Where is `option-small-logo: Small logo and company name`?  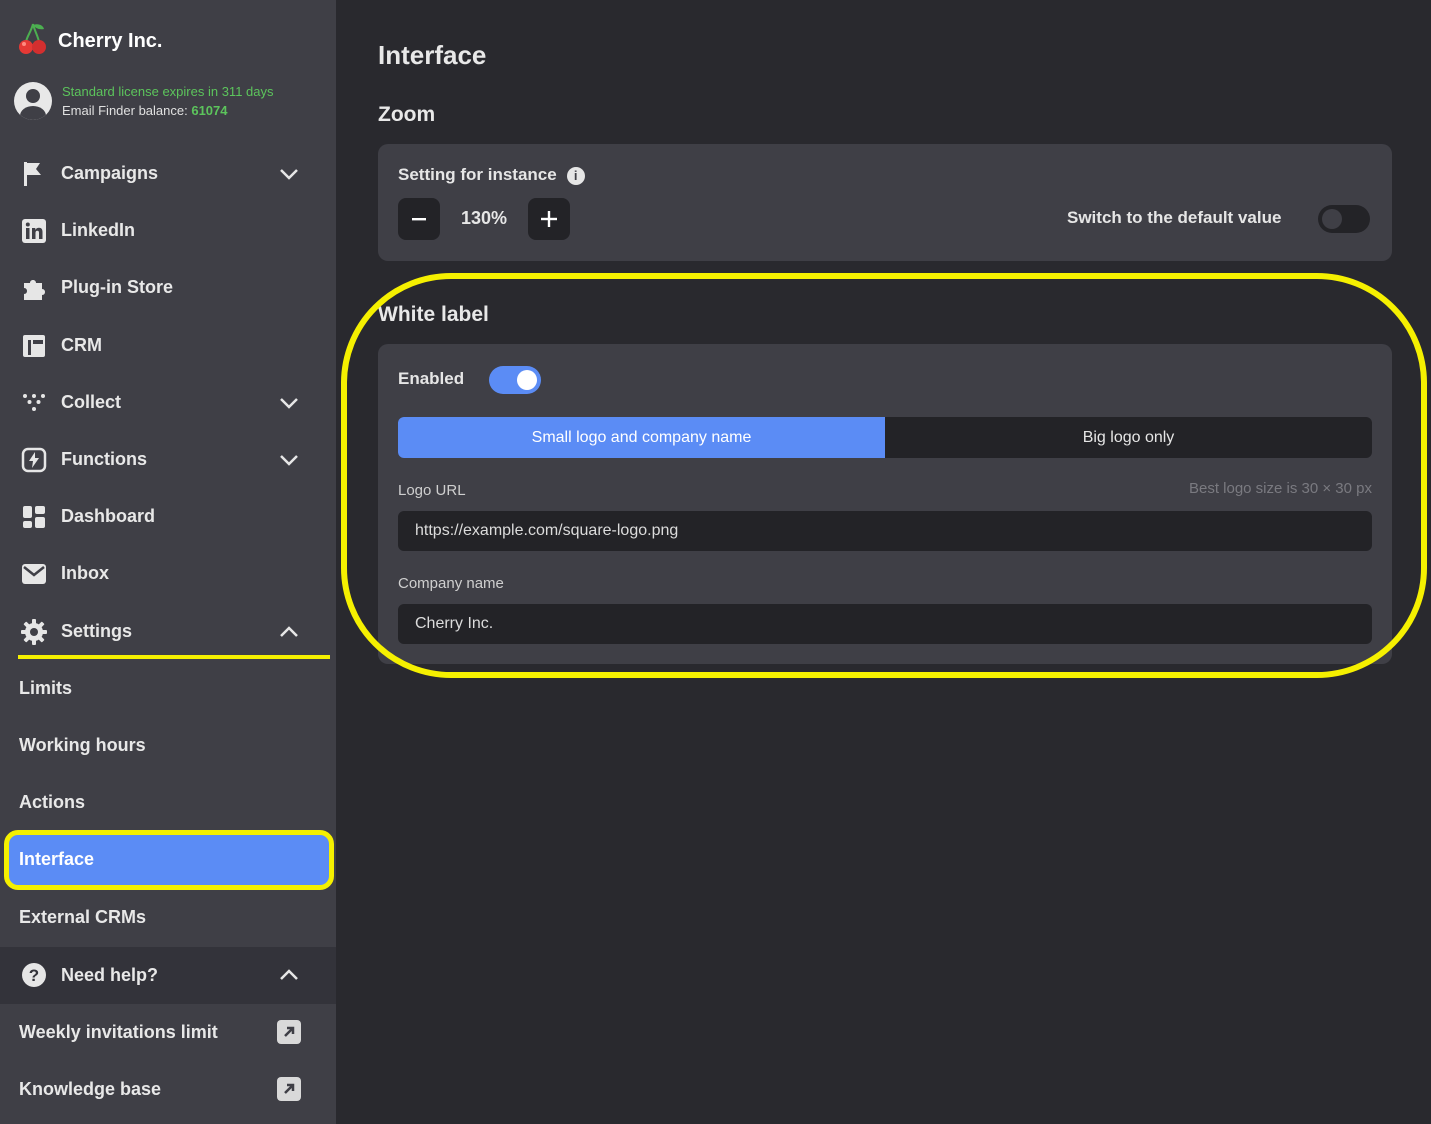 option-small-logo: Small logo and company name is located at coordinates (641, 437).